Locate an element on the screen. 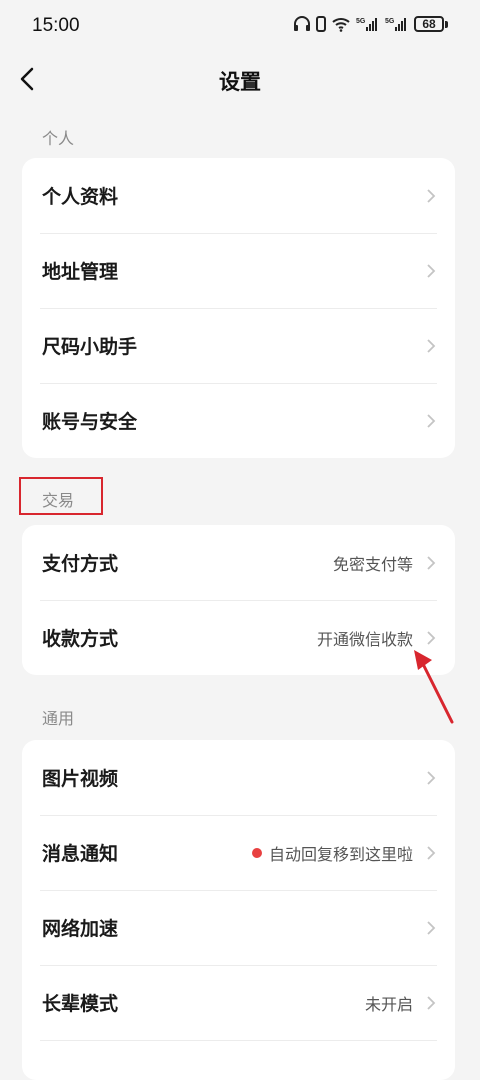 The image size is (480, 1080). page-title: 设置 is located at coordinates (240, 82).